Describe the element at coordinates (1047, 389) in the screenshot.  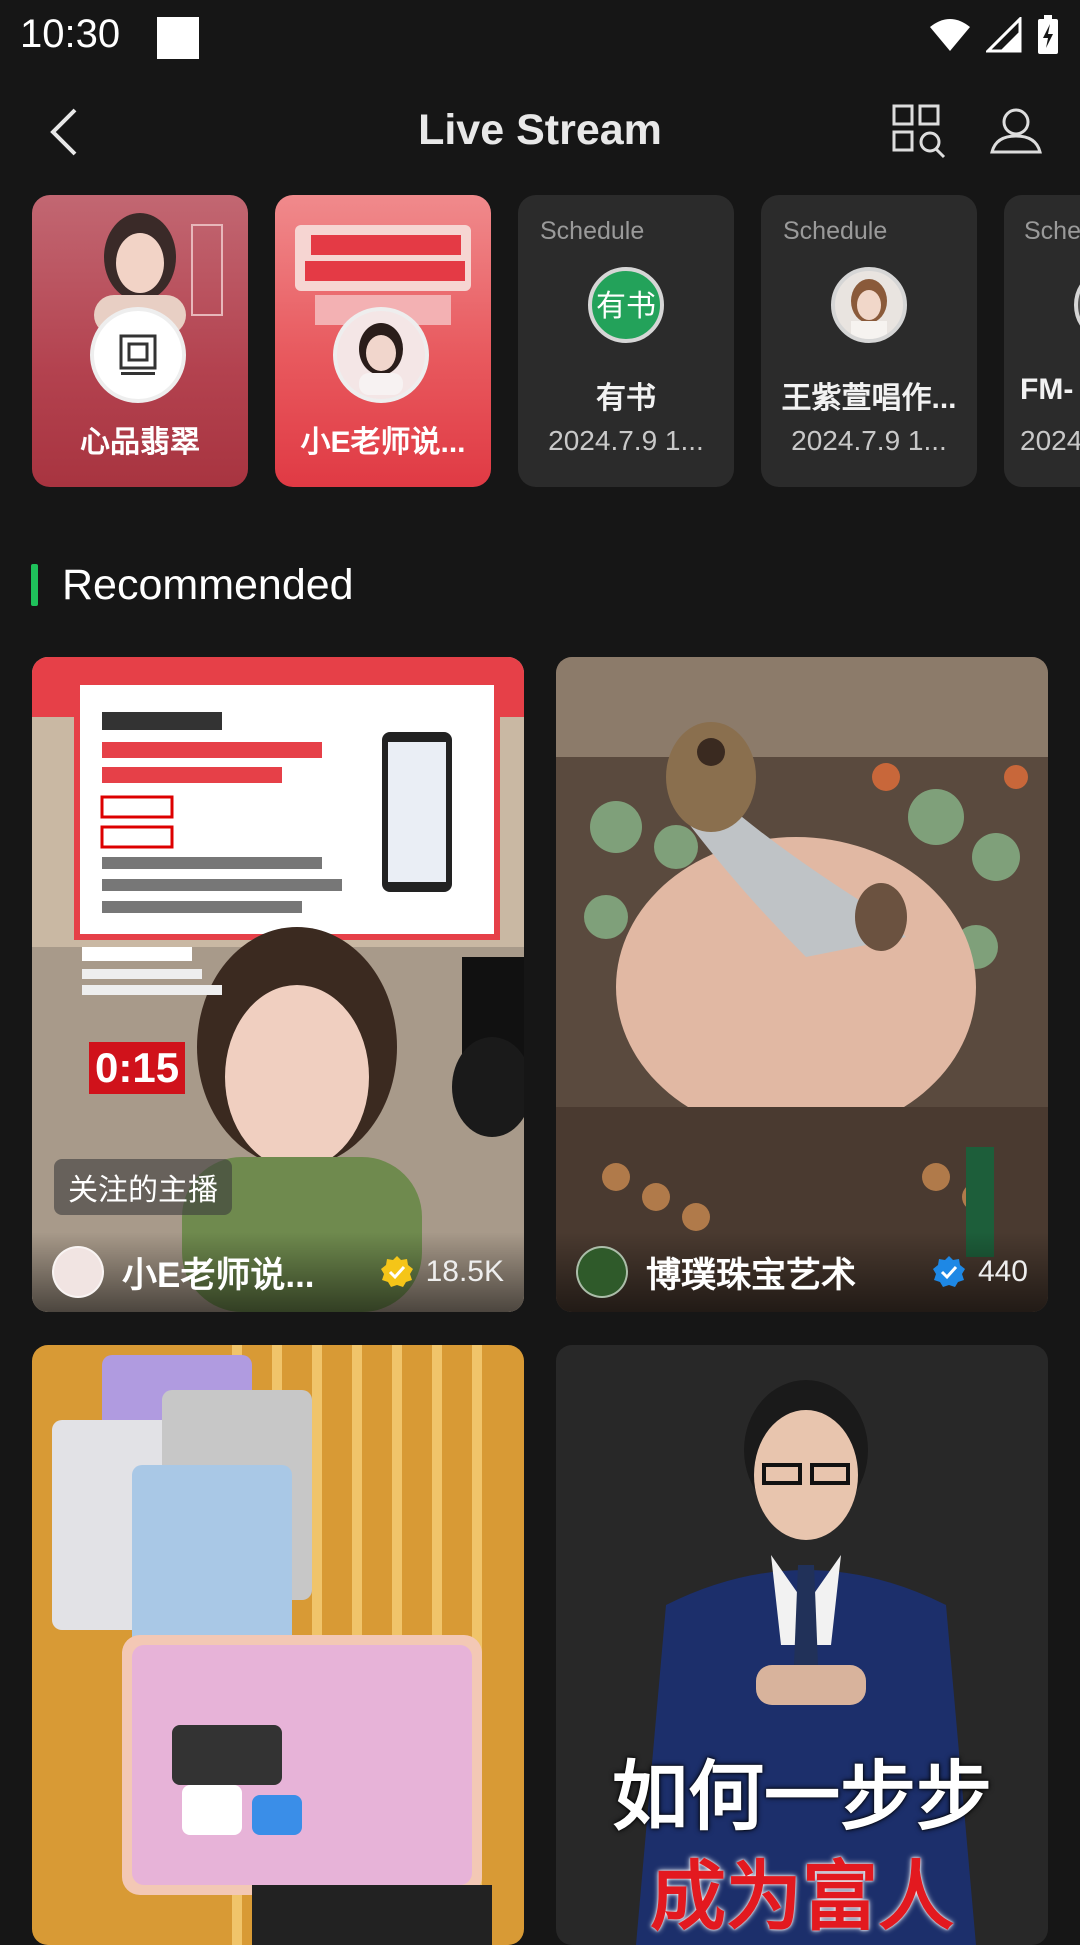
I see `schedule-host-name: FM-` at that location.